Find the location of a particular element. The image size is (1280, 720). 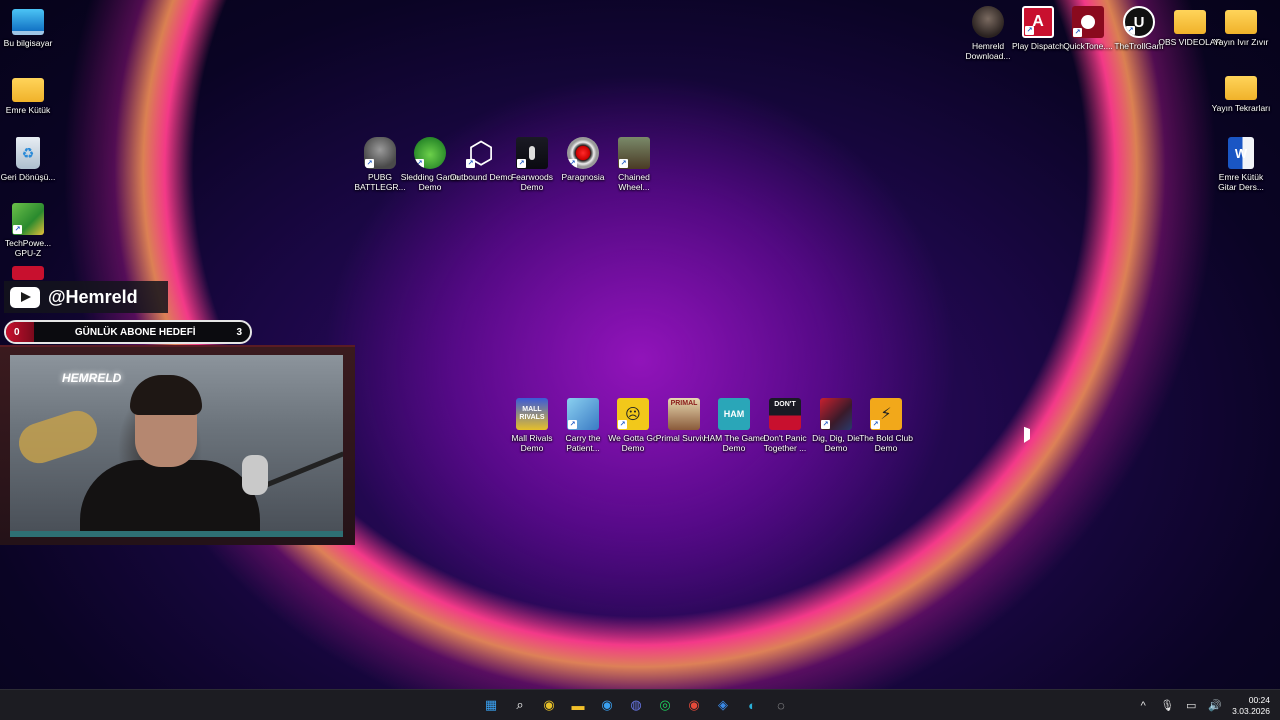

discord-icon: ◍ is located at coordinates (636, 705).